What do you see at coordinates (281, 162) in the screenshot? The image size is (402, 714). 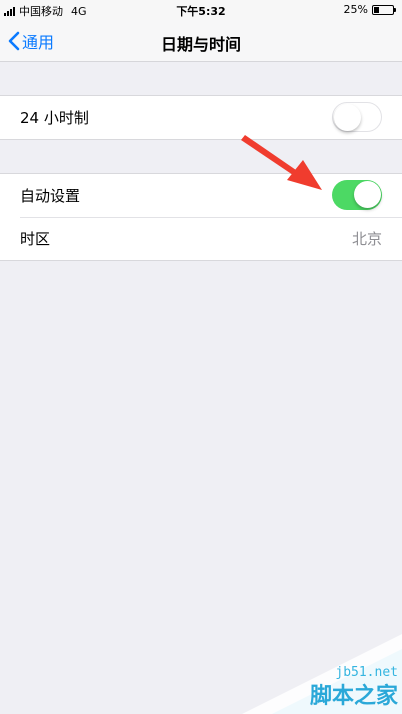 I see `red-arrow-annotation` at bounding box center [281, 162].